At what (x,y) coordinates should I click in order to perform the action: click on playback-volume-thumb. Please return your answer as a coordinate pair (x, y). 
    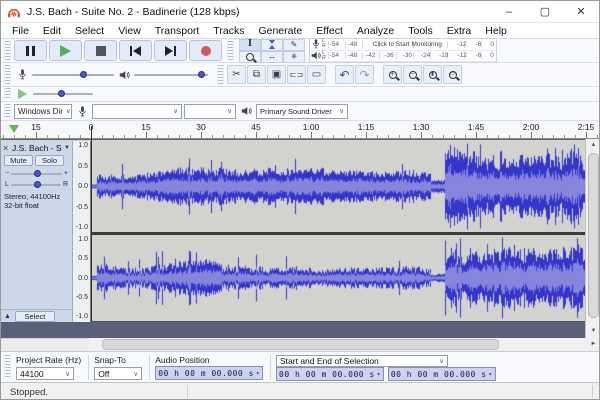
    Looking at the image, I should click on (201, 74).